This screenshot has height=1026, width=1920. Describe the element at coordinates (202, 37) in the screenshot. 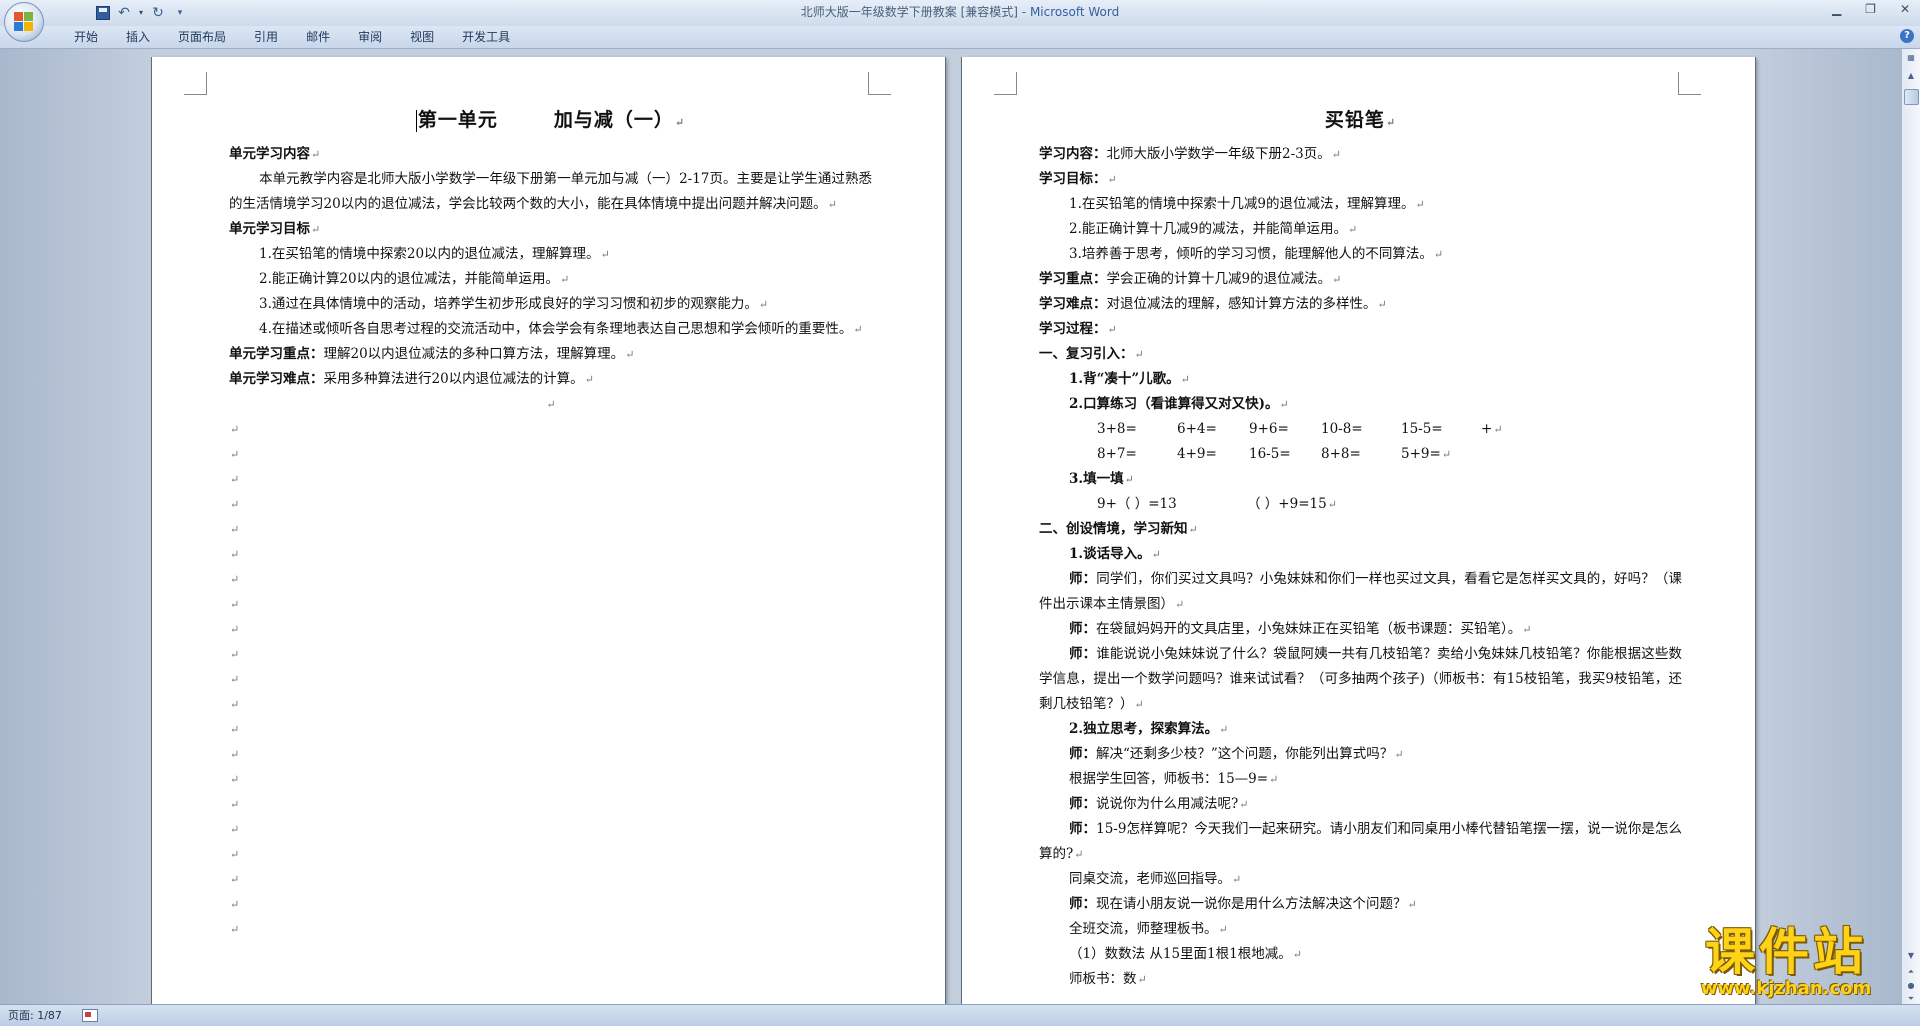

I see `tab-page-layout: 页面布局` at that location.